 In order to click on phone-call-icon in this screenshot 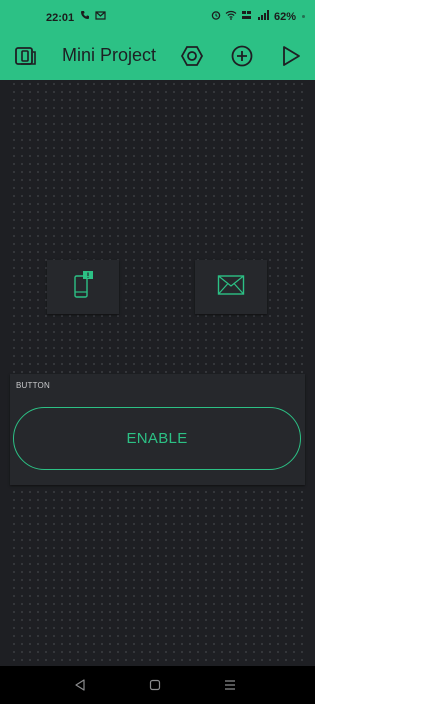, I will do `click(85, 16)`.